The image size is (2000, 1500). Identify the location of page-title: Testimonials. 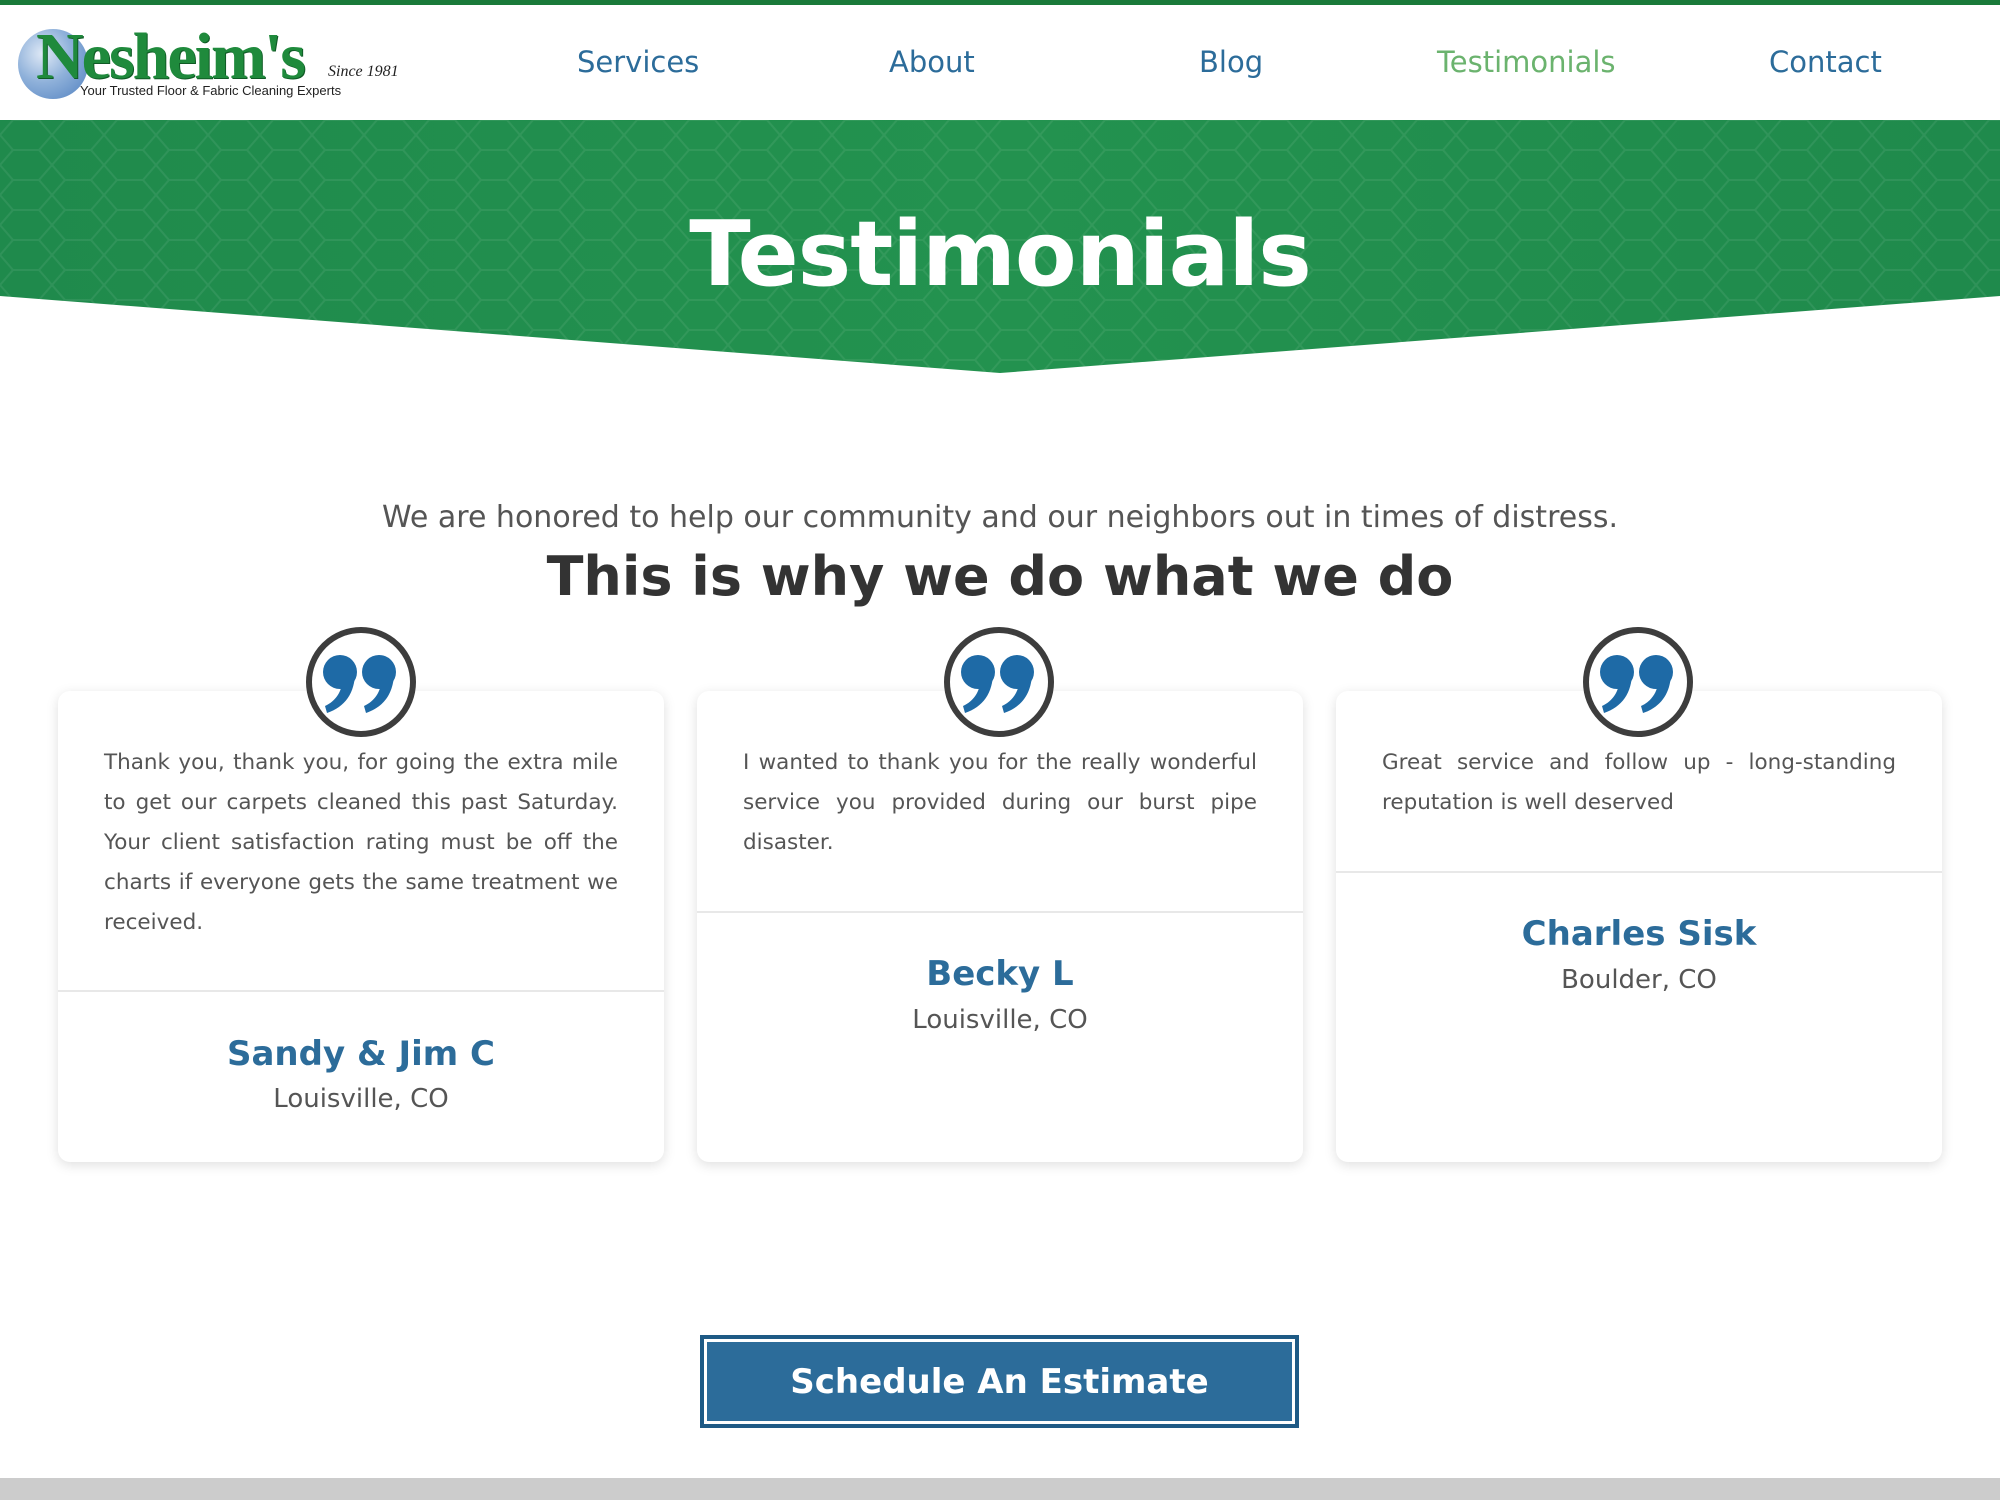
(1000, 254).